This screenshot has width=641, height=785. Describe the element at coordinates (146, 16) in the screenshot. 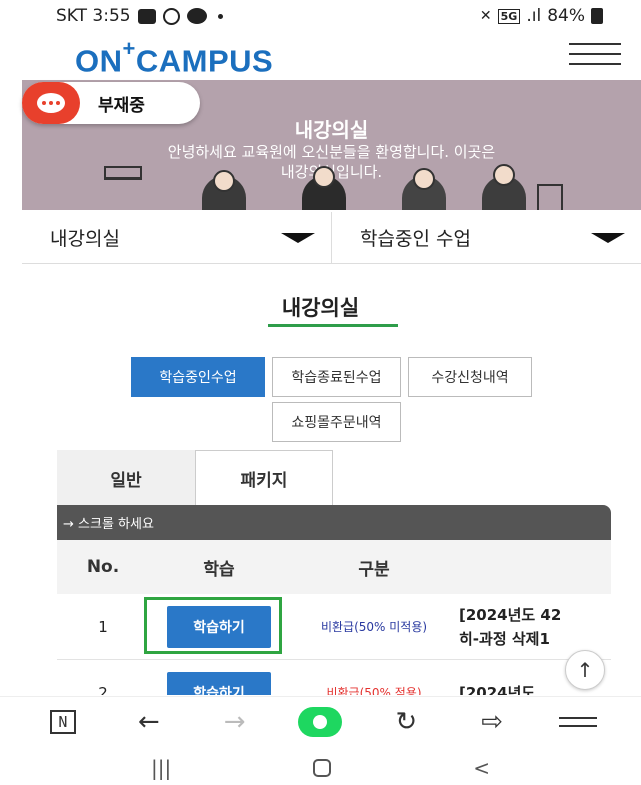

I see `gallery-notification-icon` at that location.